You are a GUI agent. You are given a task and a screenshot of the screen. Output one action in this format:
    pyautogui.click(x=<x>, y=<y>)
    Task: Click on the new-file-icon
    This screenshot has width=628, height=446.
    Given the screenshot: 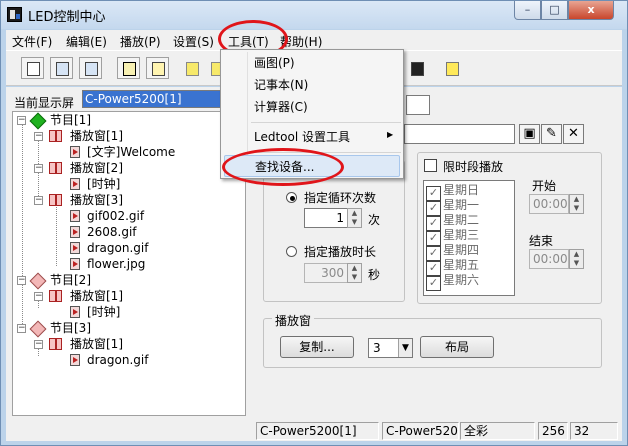 What is the action you would take?
    pyautogui.click(x=32, y=68)
    